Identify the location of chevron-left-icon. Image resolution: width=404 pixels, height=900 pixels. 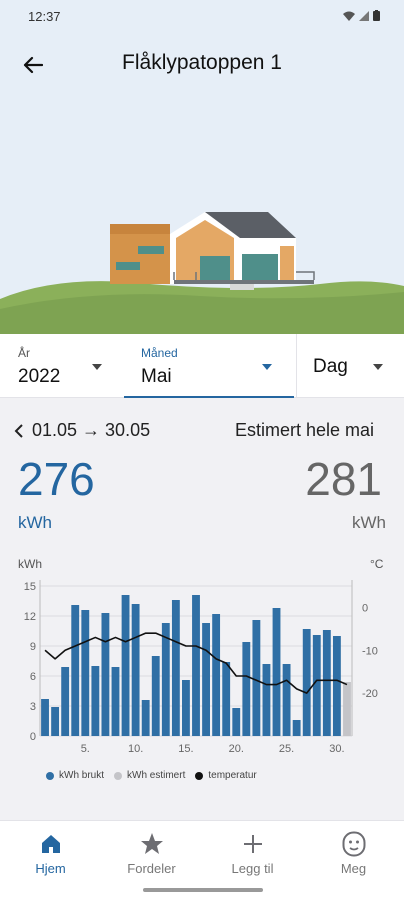
(19, 430).